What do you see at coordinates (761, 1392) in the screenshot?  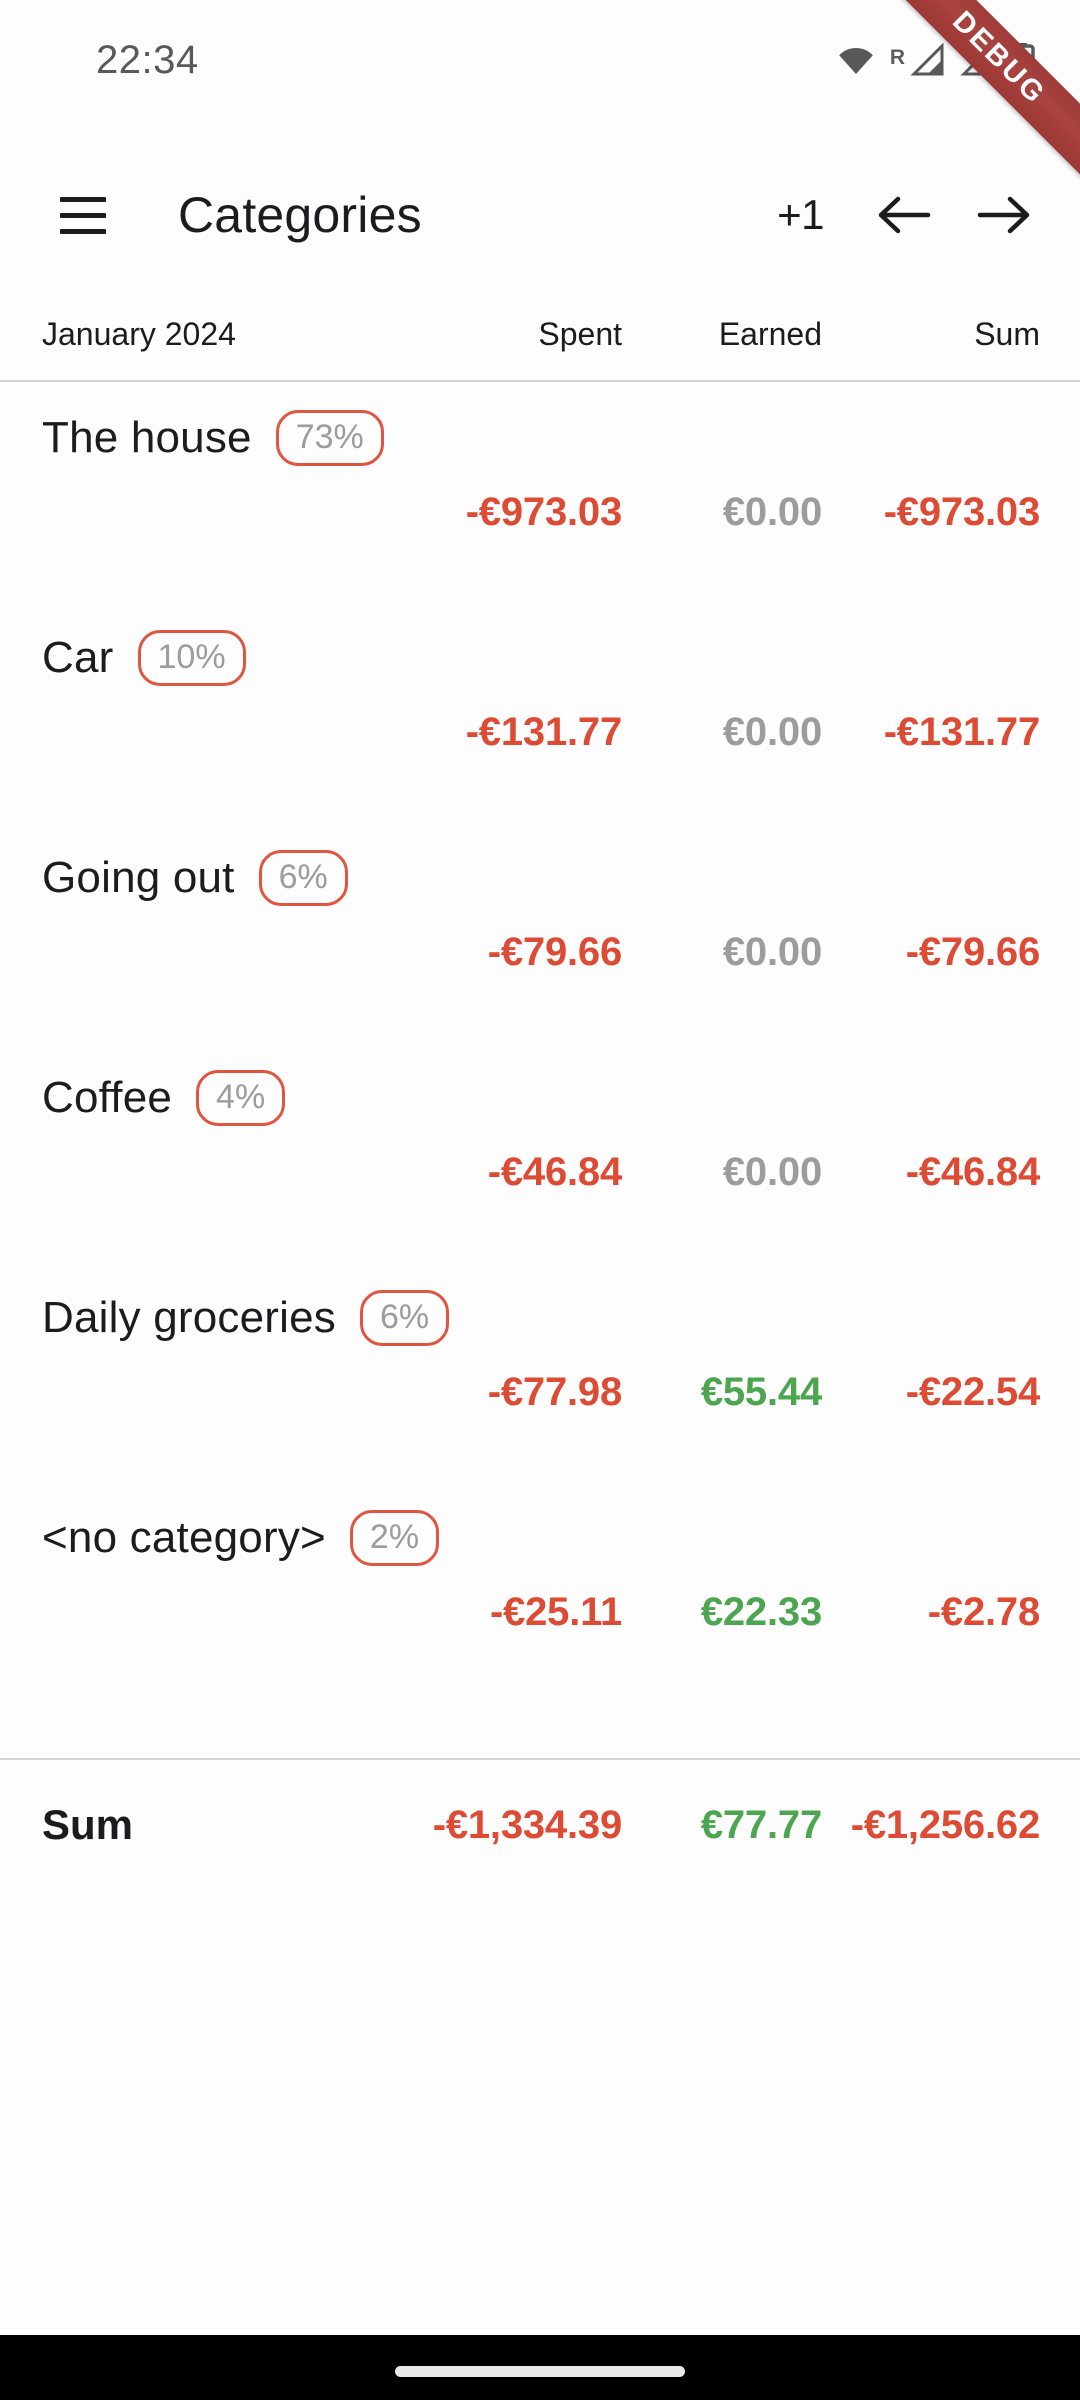 I see `cell-earned: €55.44` at bounding box center [761, 1392].